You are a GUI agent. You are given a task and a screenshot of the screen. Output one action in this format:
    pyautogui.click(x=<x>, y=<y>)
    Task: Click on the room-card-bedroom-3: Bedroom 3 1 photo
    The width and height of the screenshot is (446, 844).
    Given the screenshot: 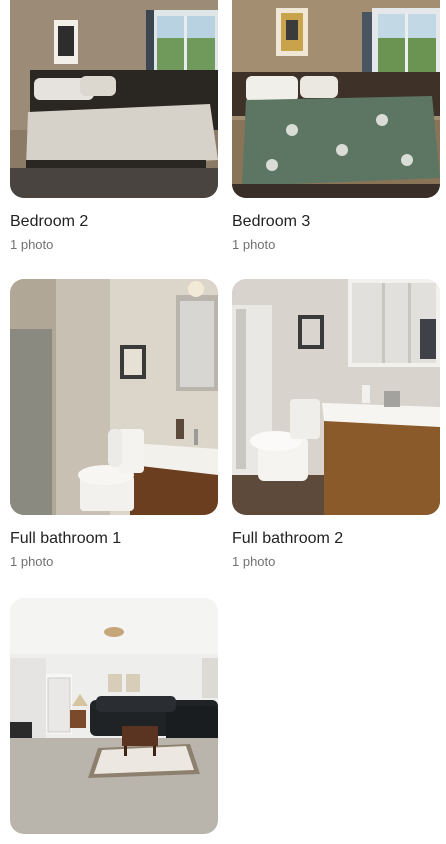 What is the action you would take?
    pyautogui.click(x=336, y=126)
    